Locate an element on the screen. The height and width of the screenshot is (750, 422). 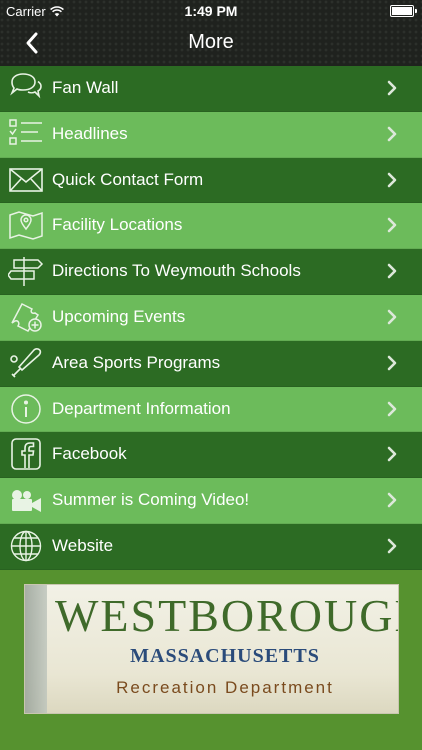
status-bar: Carrier 1:49 PM is located at coordinates (211, 11).